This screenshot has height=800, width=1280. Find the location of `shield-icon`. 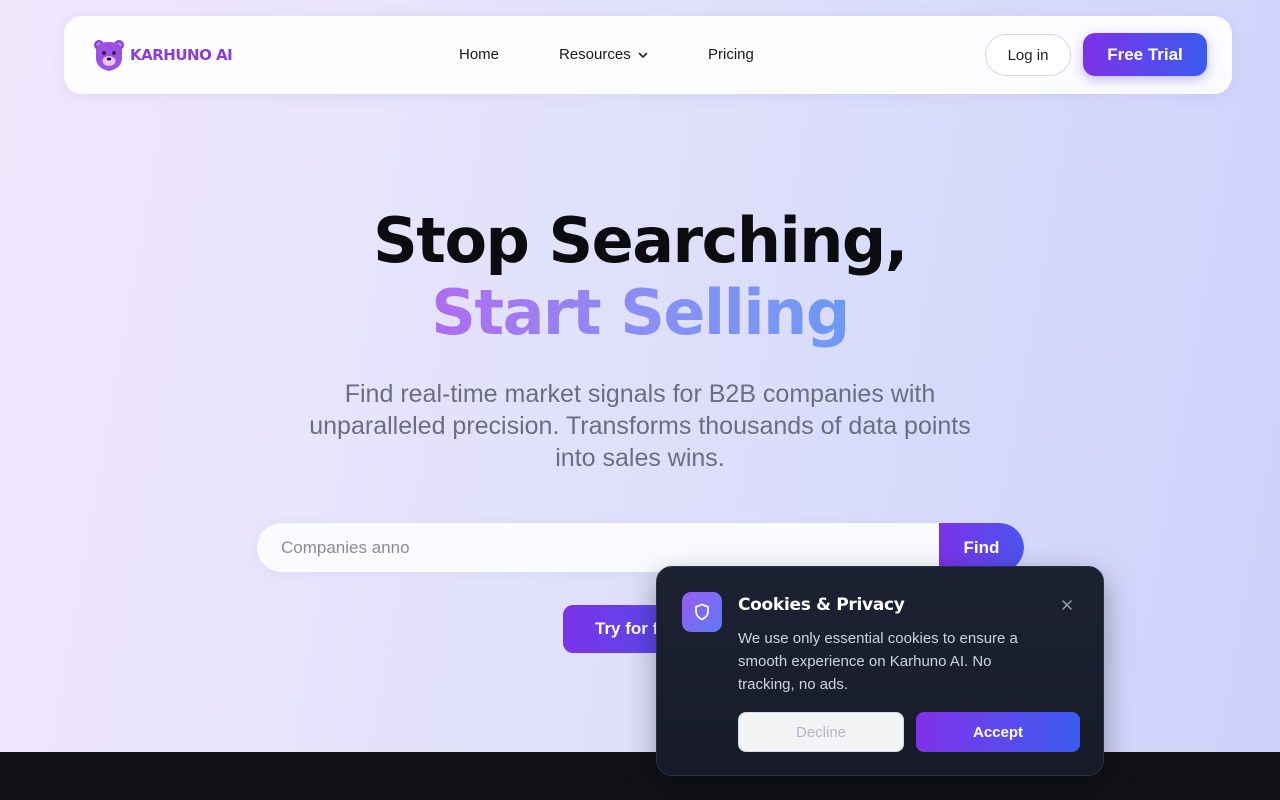

shield-icon is located at coordinates (702, 612).